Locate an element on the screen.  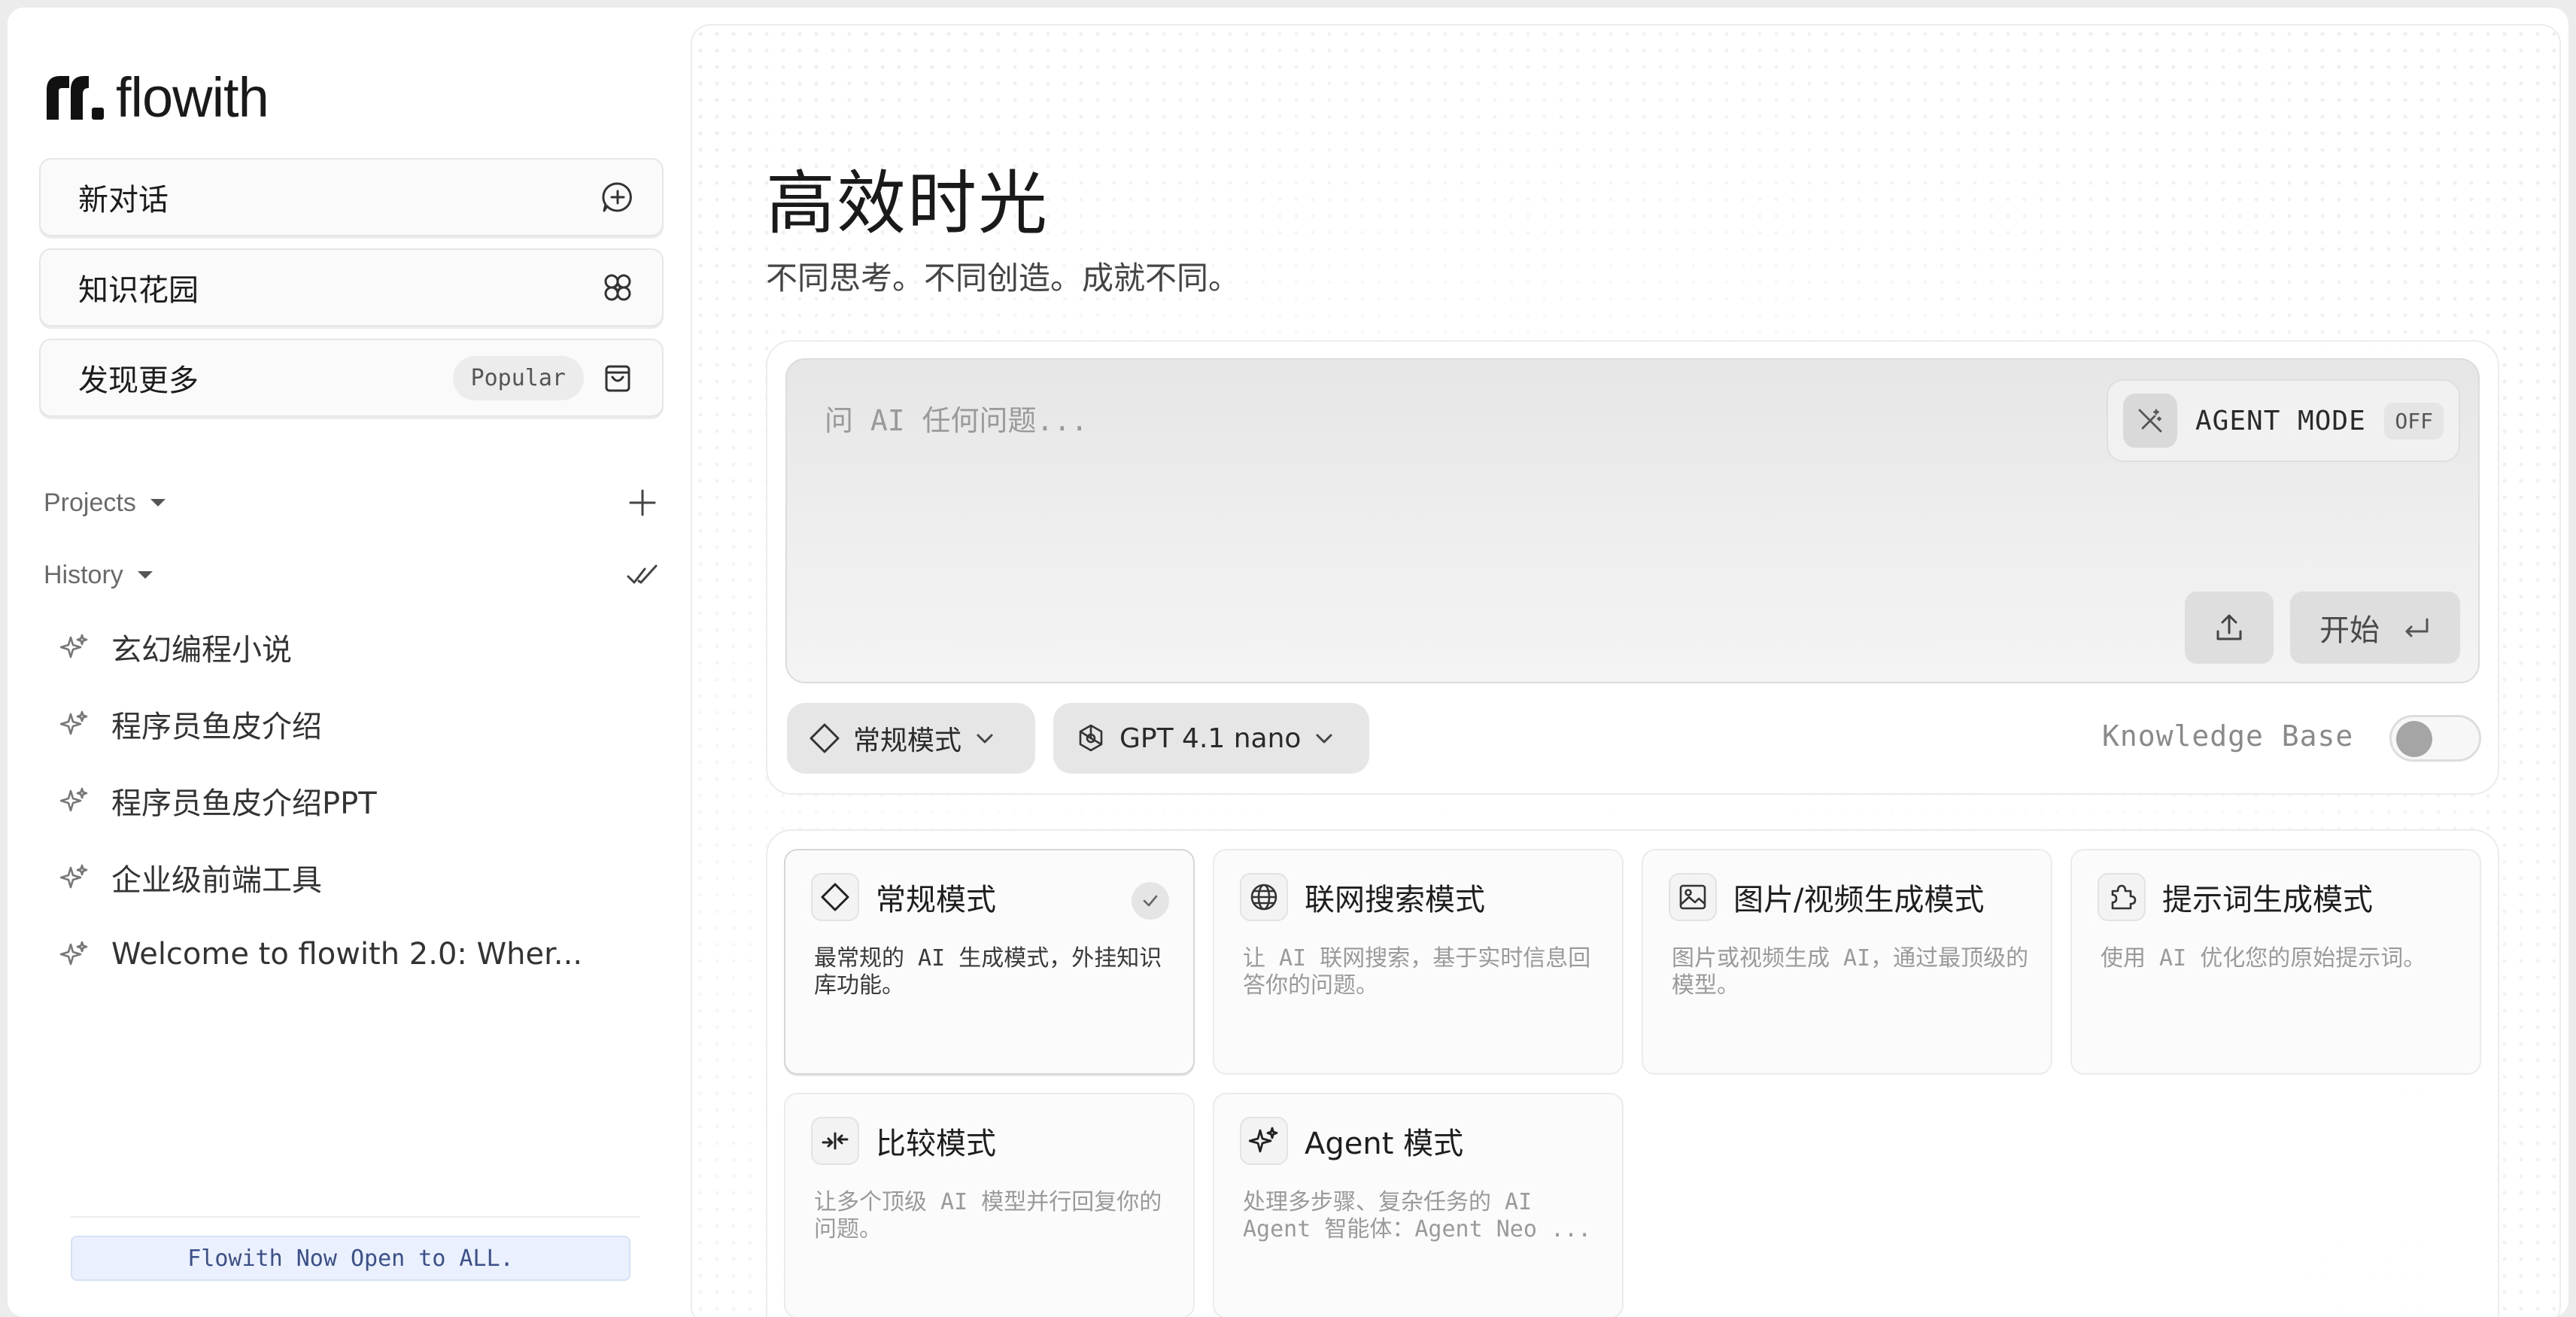
history-item-title: 玄幻编程小说 is located at coordinates (202, 650).